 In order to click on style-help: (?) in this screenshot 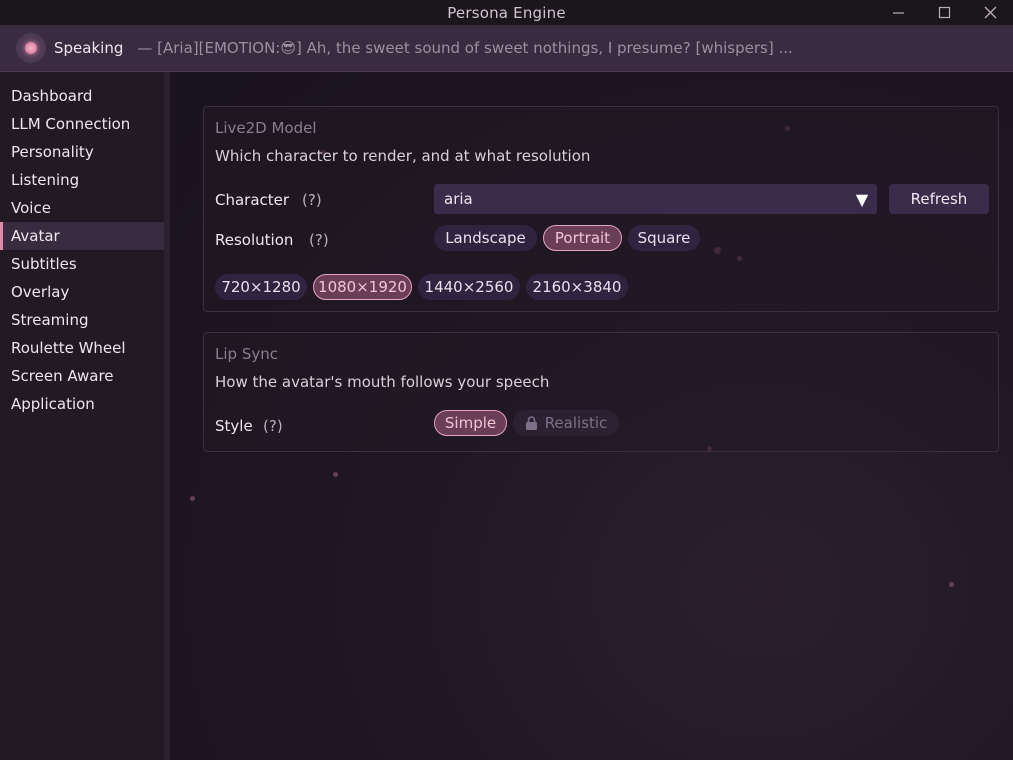, I will do `click(273, 426)`.